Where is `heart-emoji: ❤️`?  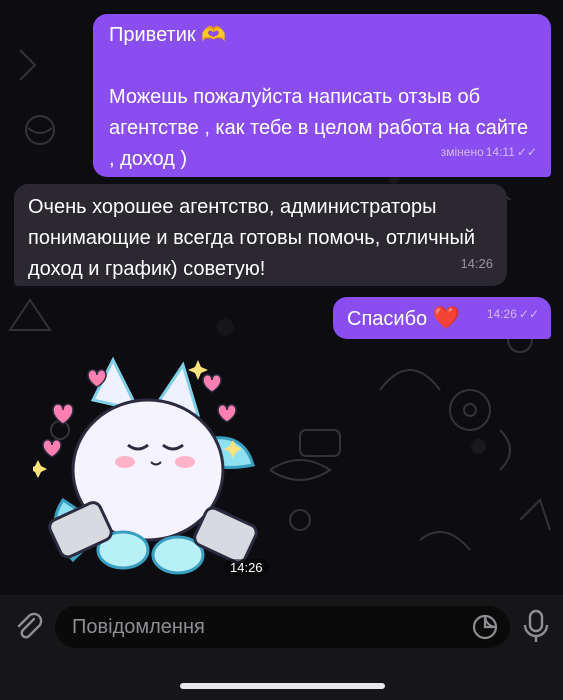 heart-emoji: ❤️ is located at coordinates (446, 317).